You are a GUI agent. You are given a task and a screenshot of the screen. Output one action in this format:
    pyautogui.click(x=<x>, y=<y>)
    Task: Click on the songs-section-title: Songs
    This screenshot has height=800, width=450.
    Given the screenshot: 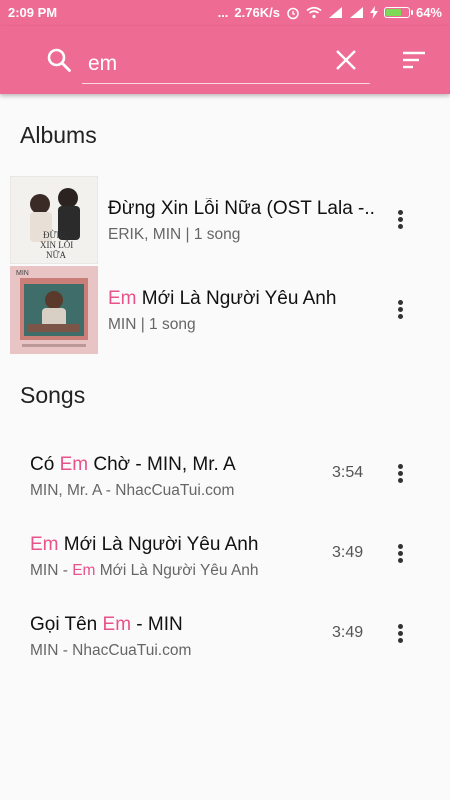 What is the action you would take?
    pyautogui.click(x=53, y=395)
    